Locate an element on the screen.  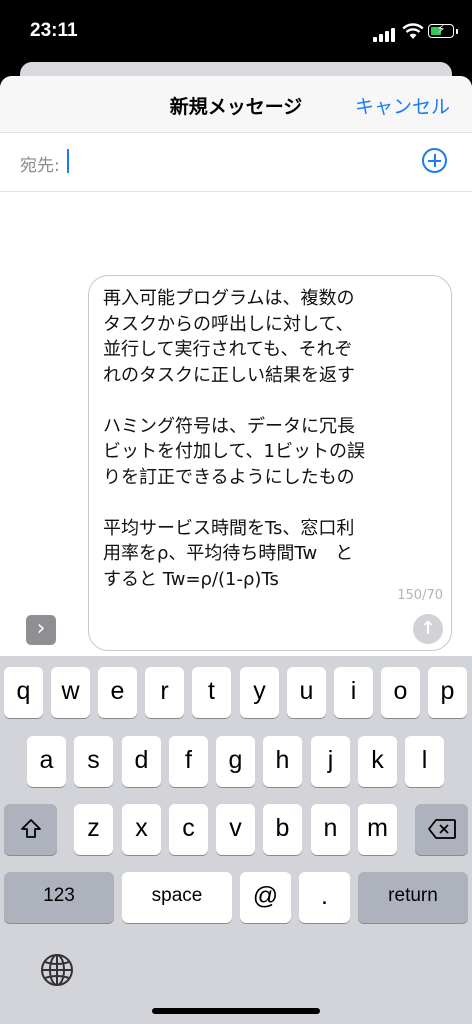
shift-key is located at coordinates (30, 829).